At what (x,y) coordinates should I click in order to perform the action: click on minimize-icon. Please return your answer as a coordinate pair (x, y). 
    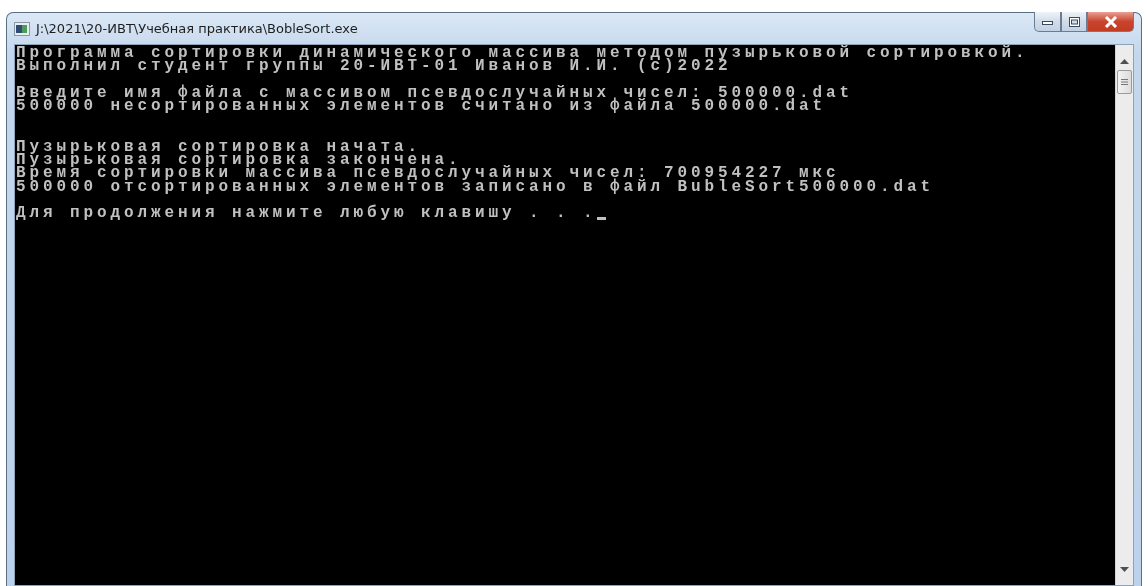
    Looking at the image, I should click on (1047, 21).